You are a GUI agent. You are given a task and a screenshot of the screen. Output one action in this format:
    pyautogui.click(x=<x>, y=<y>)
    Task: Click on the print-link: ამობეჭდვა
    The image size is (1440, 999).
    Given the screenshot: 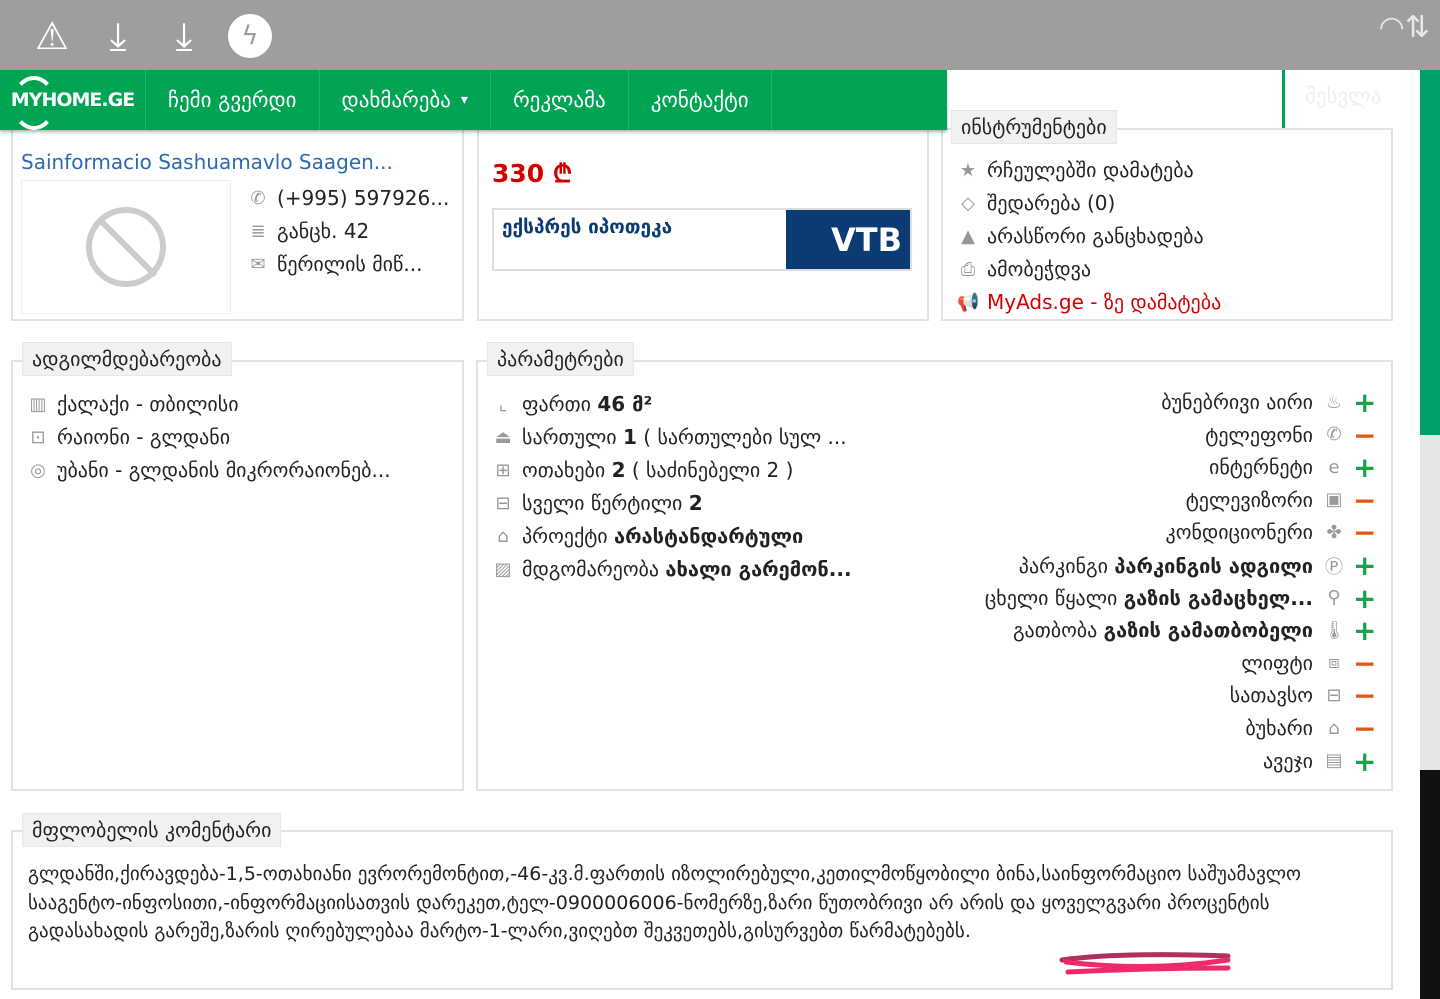 What is the action you would take?
    pyautogui.click(x=1039, y=269)
    